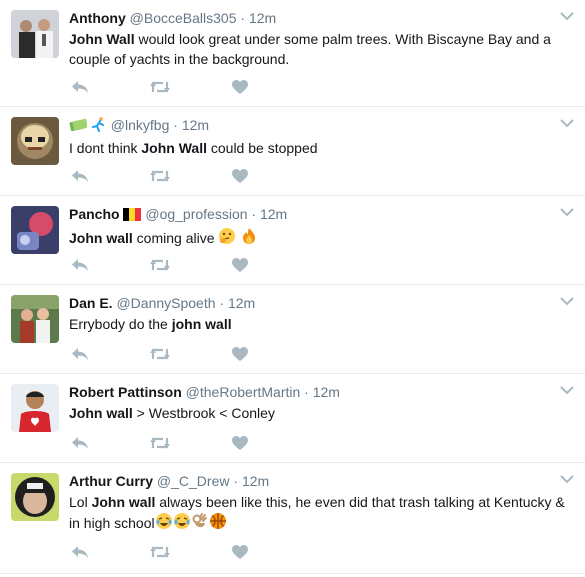 This screenshot has height=577, width=585. I want to click on user-handle: @og_profession, so click(196, 214).